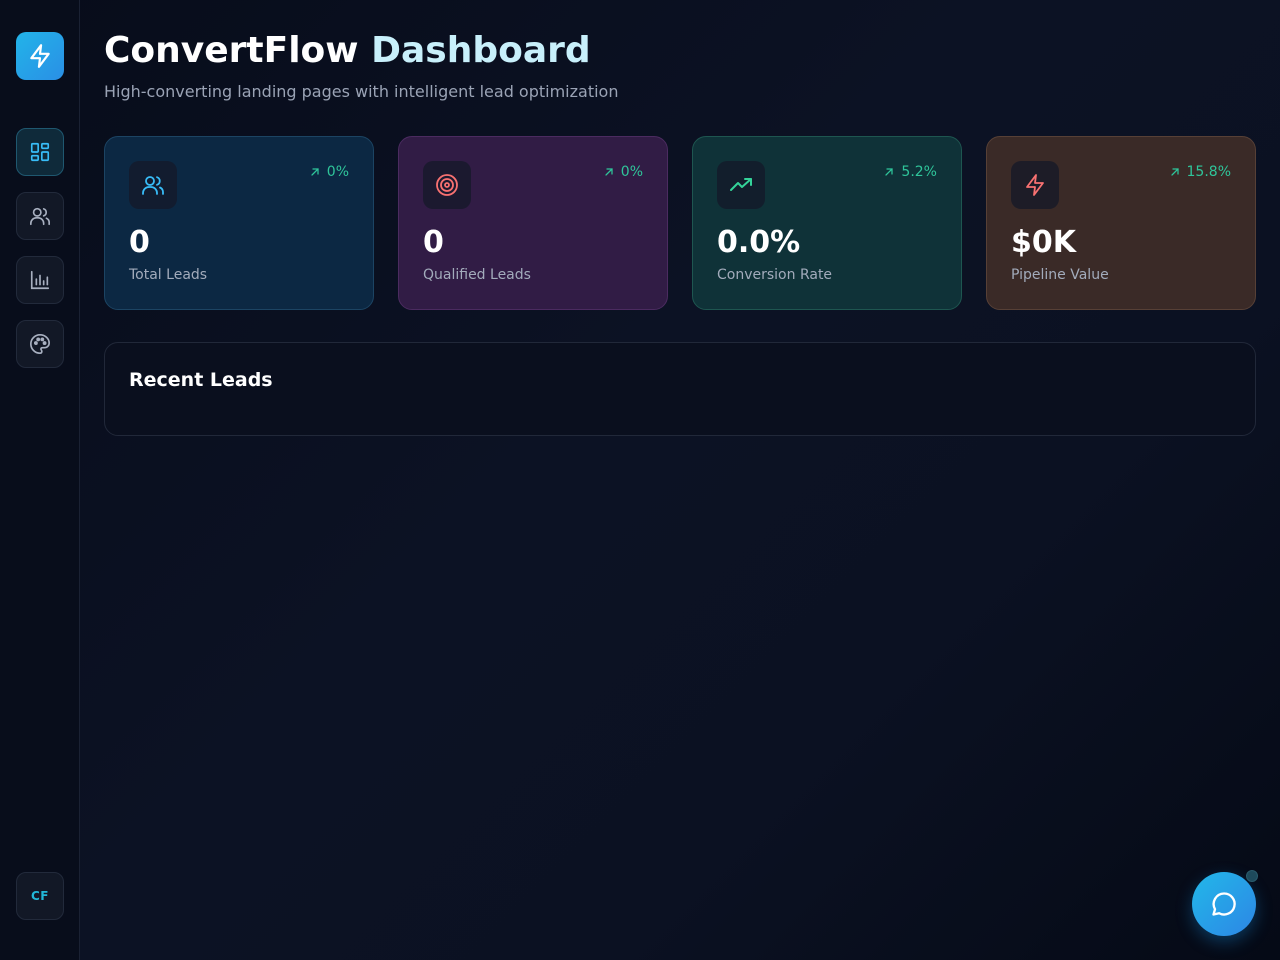  I want to click on stat-card-pipeline-value: 15.8% $0K Pipeline Value, so click(1121, 223).